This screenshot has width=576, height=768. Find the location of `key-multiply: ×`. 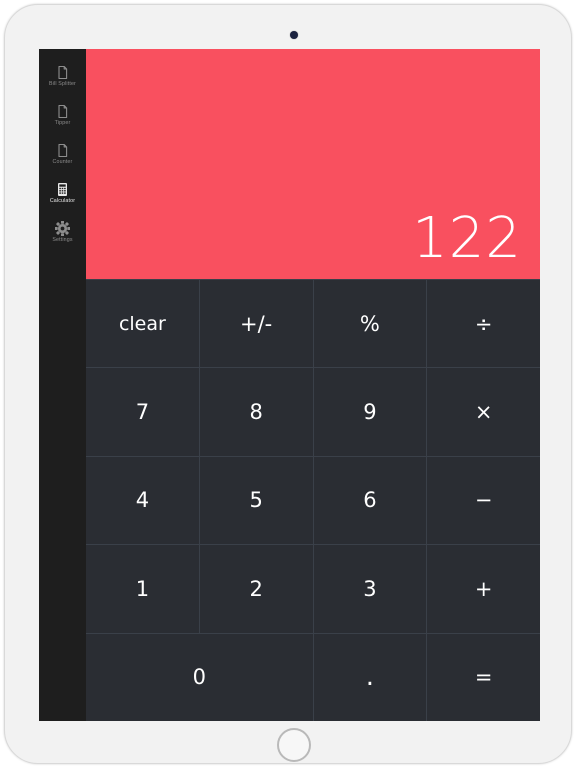

key-multiply: × is located at coordinates (483, 412).